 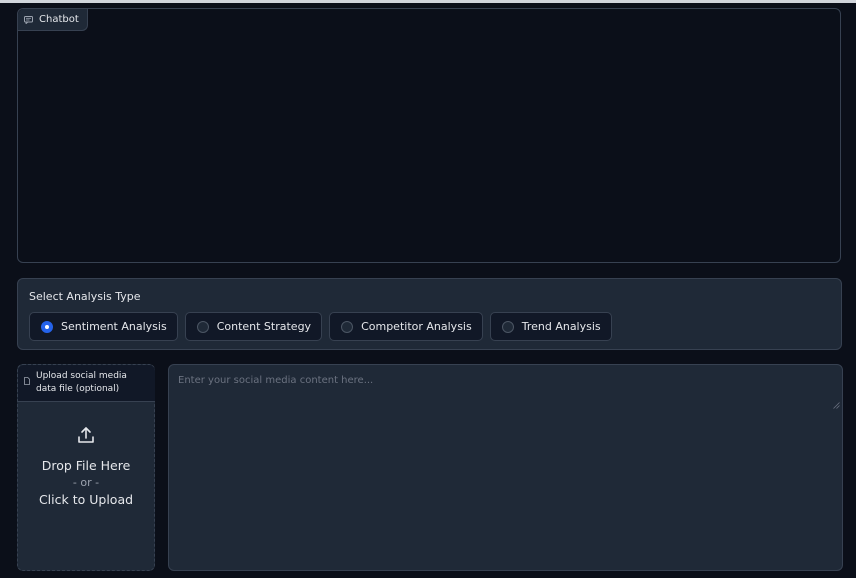 I want to click on upload-body: Drop File Here - or - Click to Upload, so click(x=86, y=466).